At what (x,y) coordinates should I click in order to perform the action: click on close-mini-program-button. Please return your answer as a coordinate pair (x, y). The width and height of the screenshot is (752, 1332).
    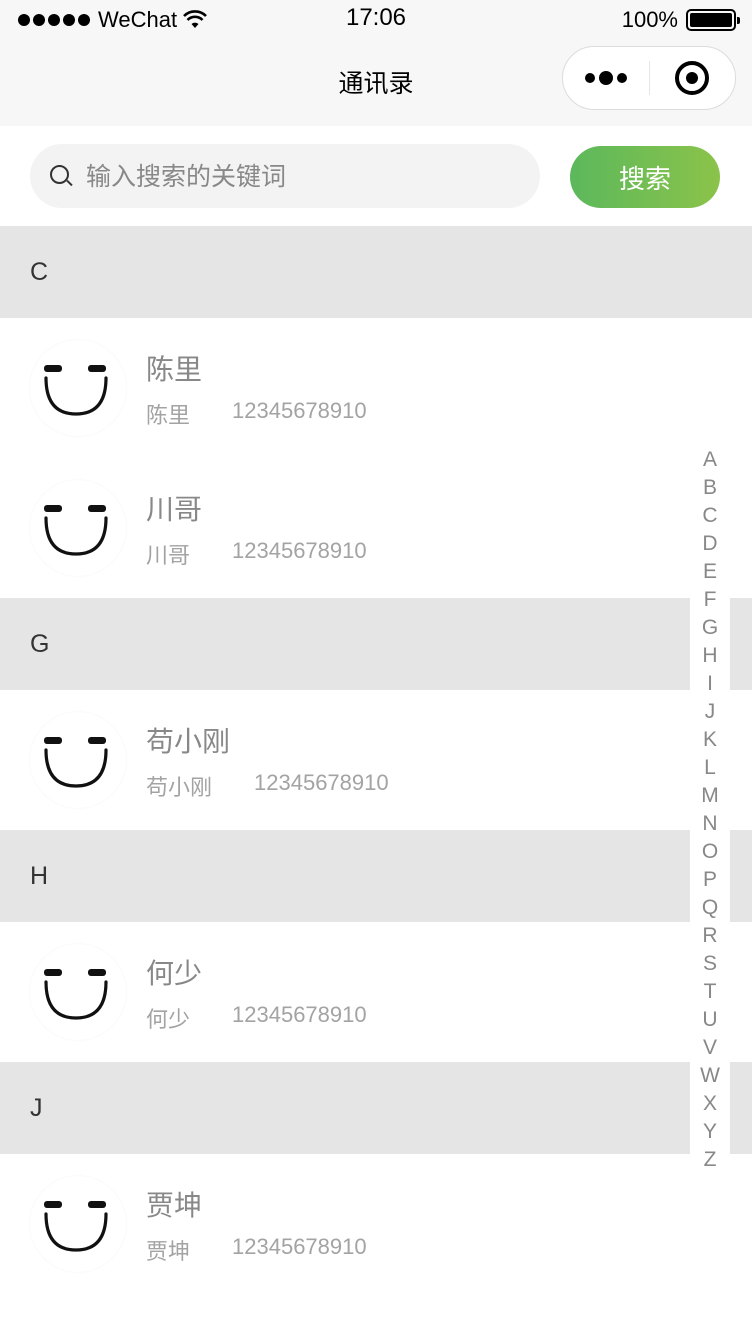
    Looking at the image, I should click on (693, 78).